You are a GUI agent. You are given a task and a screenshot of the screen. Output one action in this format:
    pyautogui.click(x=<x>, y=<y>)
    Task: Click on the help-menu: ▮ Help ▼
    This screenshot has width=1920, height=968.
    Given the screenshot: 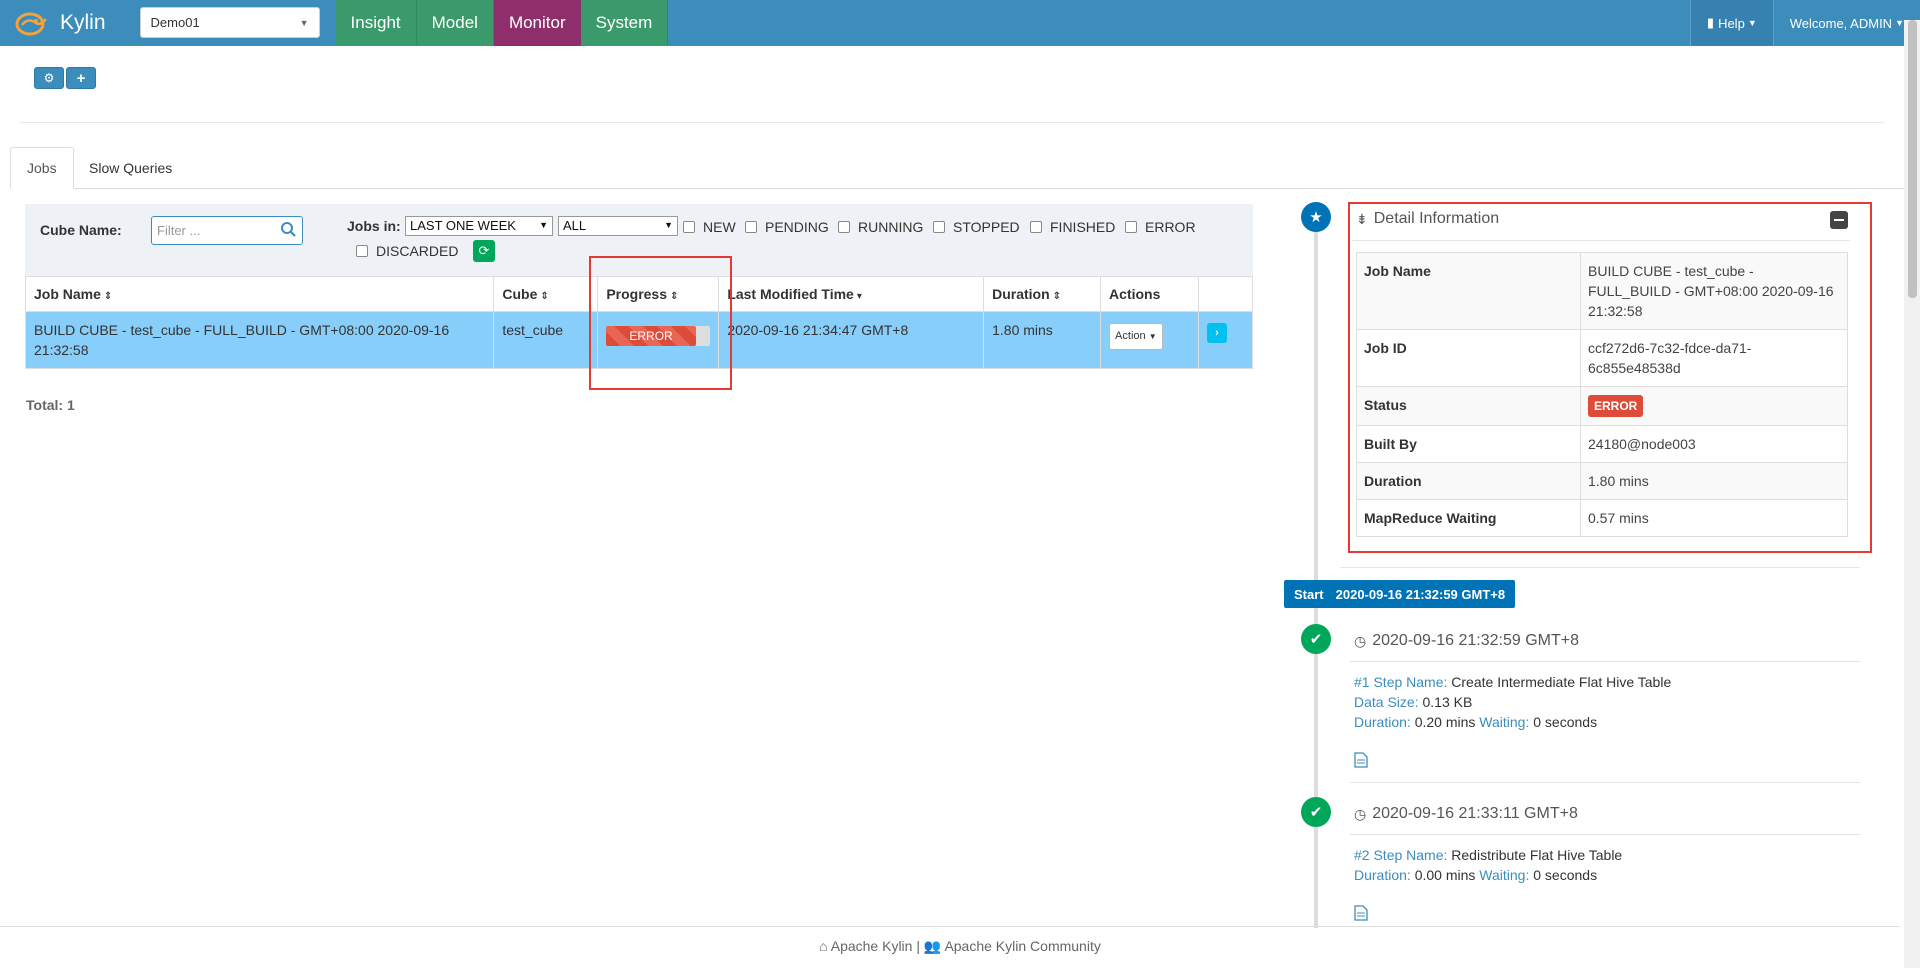 What is the action you would take?
    pyautogui.click(x=1731, y=23)
    